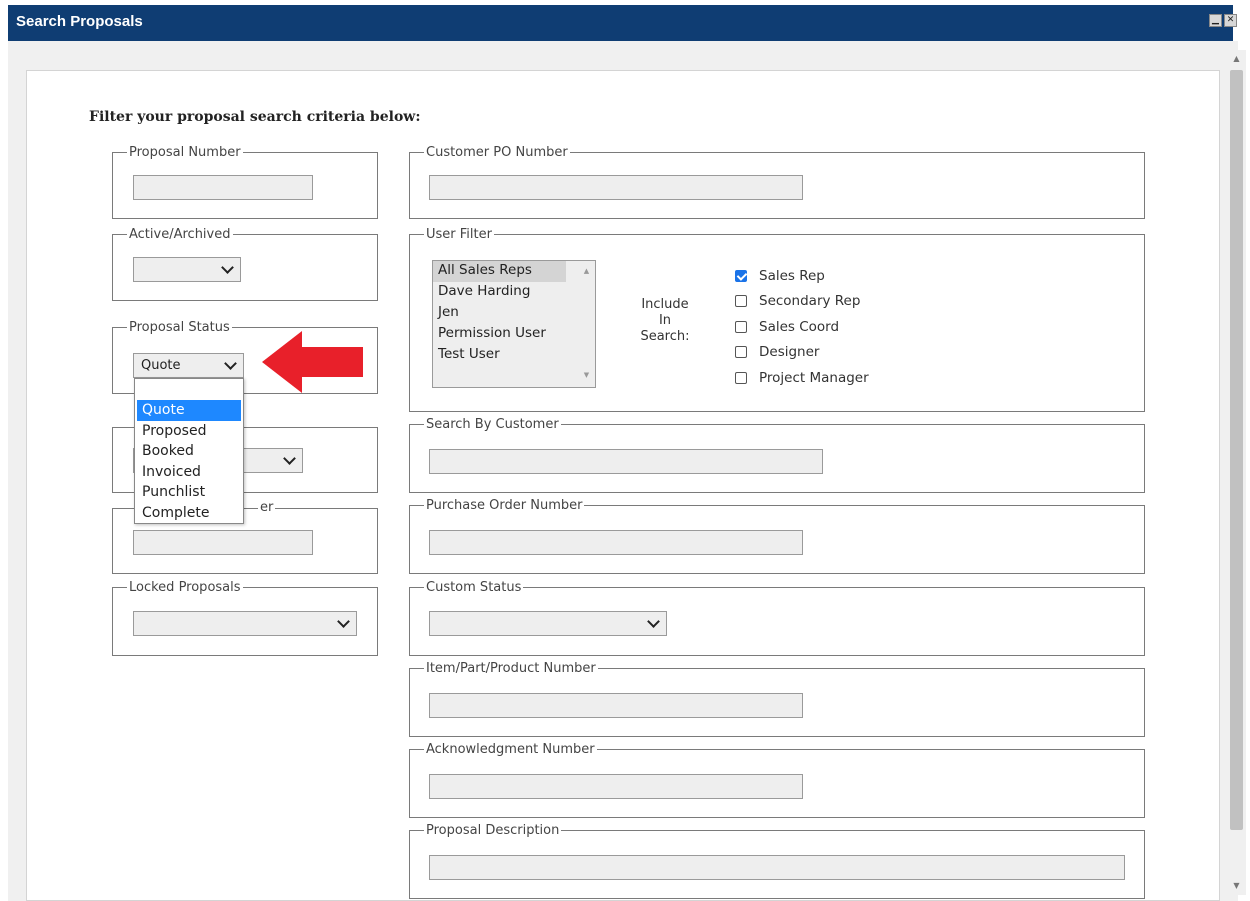 The image size is (1250, 901). Describe the element at coordinates (616, 705) in the screenshot. I see `item-part-number-input` at that location.